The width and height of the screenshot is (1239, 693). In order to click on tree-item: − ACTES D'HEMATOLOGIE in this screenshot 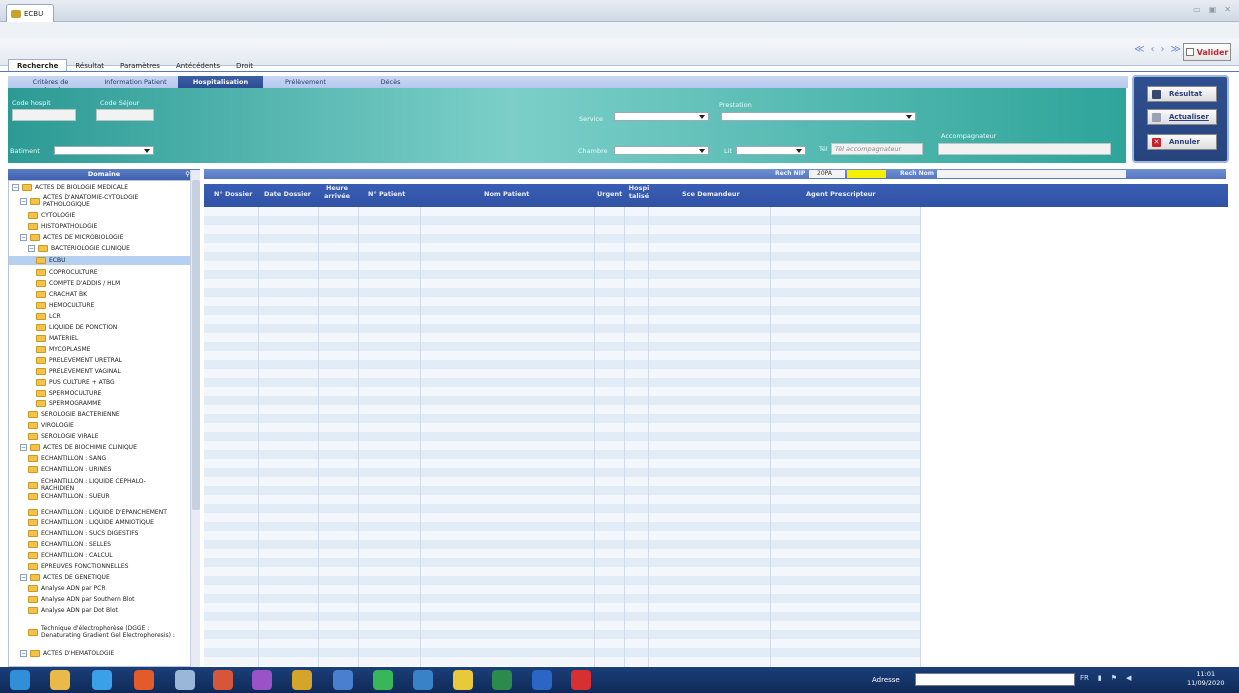, I will do `click(100, 653)`.